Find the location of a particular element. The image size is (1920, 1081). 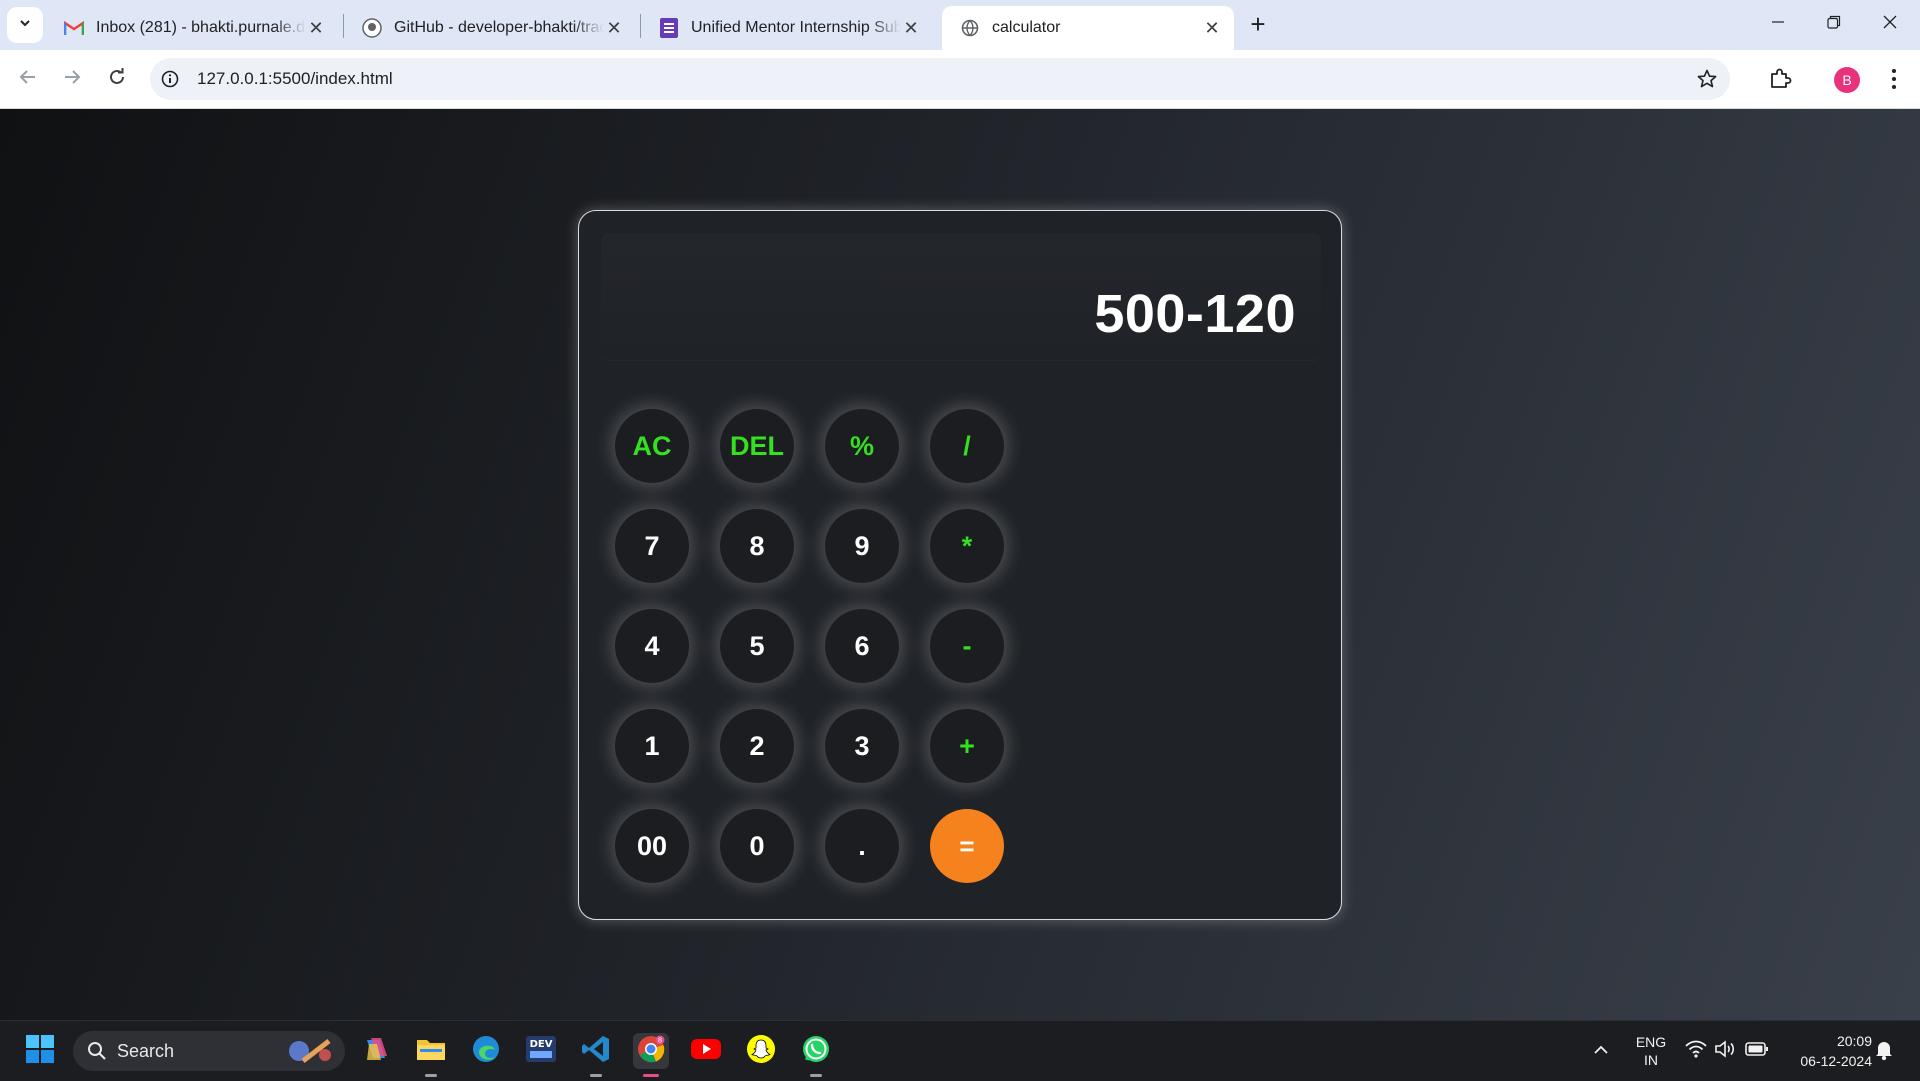

back-button is located at coordinates (28, 79).